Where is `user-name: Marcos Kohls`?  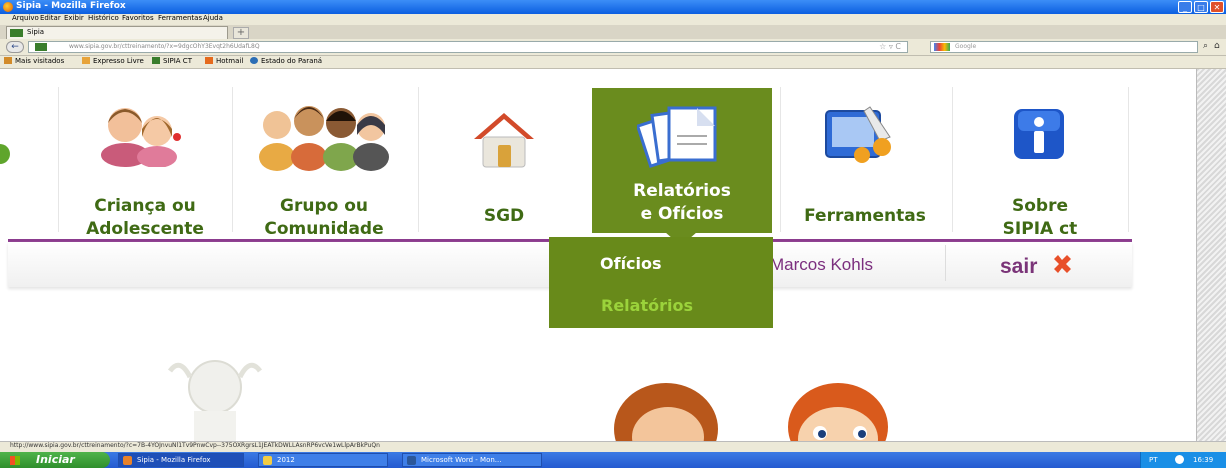 user-name: Marcos Kohls is located at coordinates (821, 264).